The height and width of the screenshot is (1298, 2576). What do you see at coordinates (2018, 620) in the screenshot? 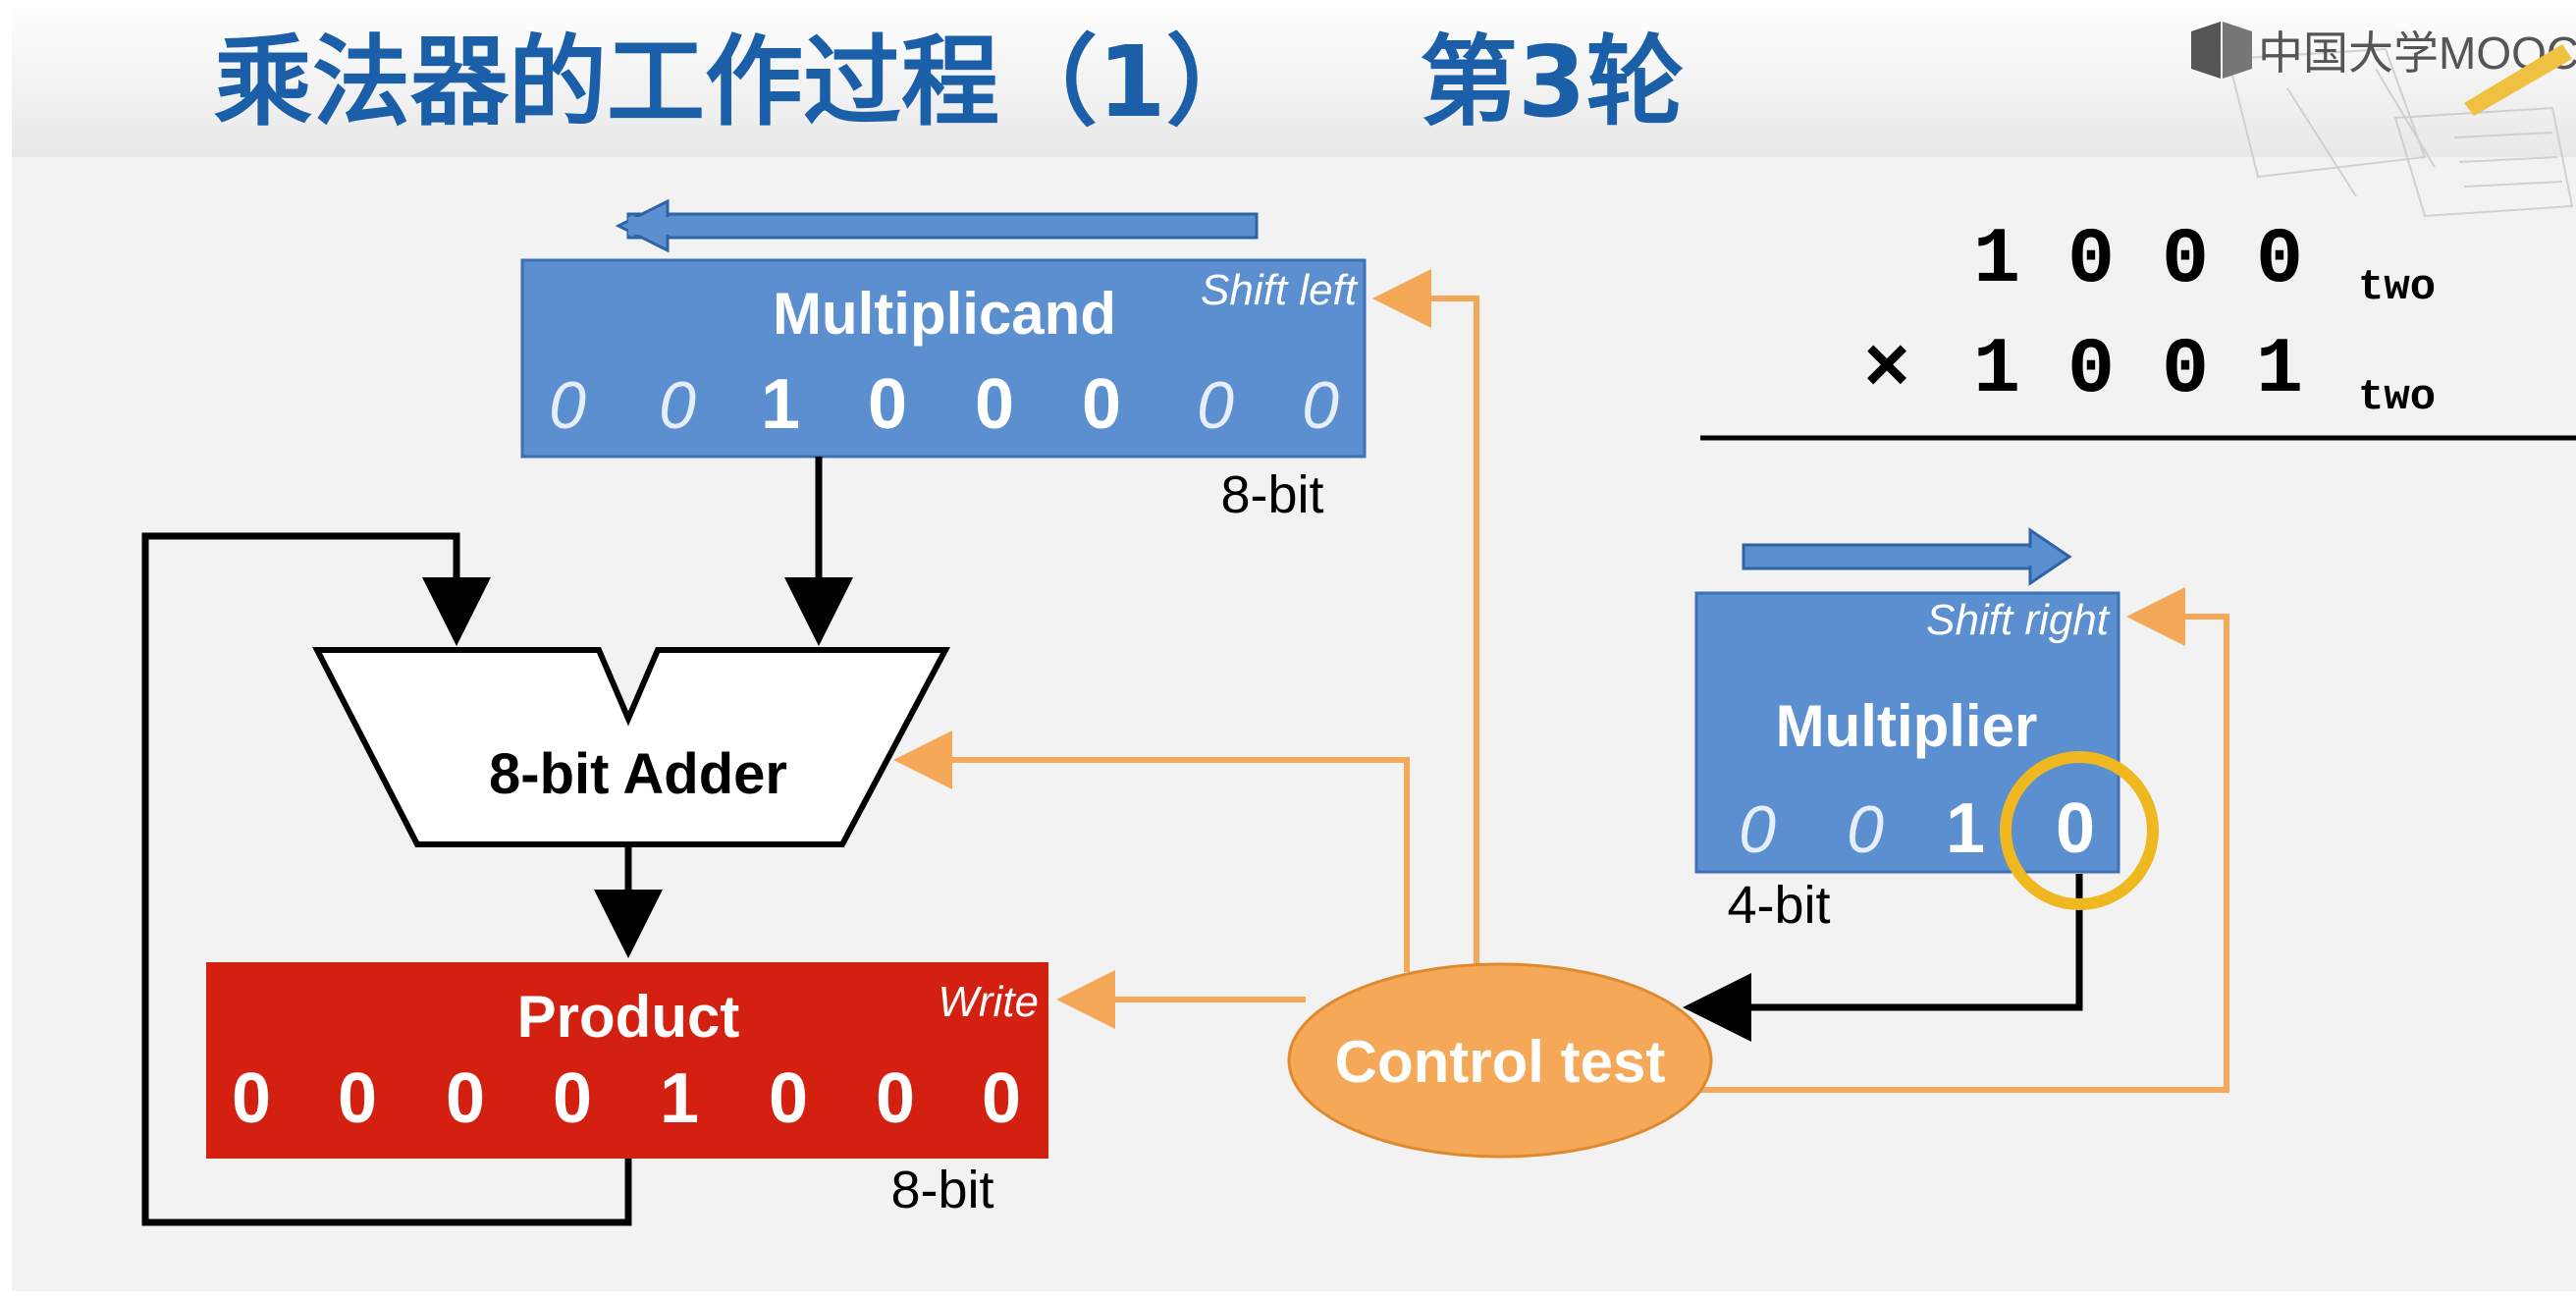
I see `shift-right-label: Shift right` at bounding box center [2018, 620].